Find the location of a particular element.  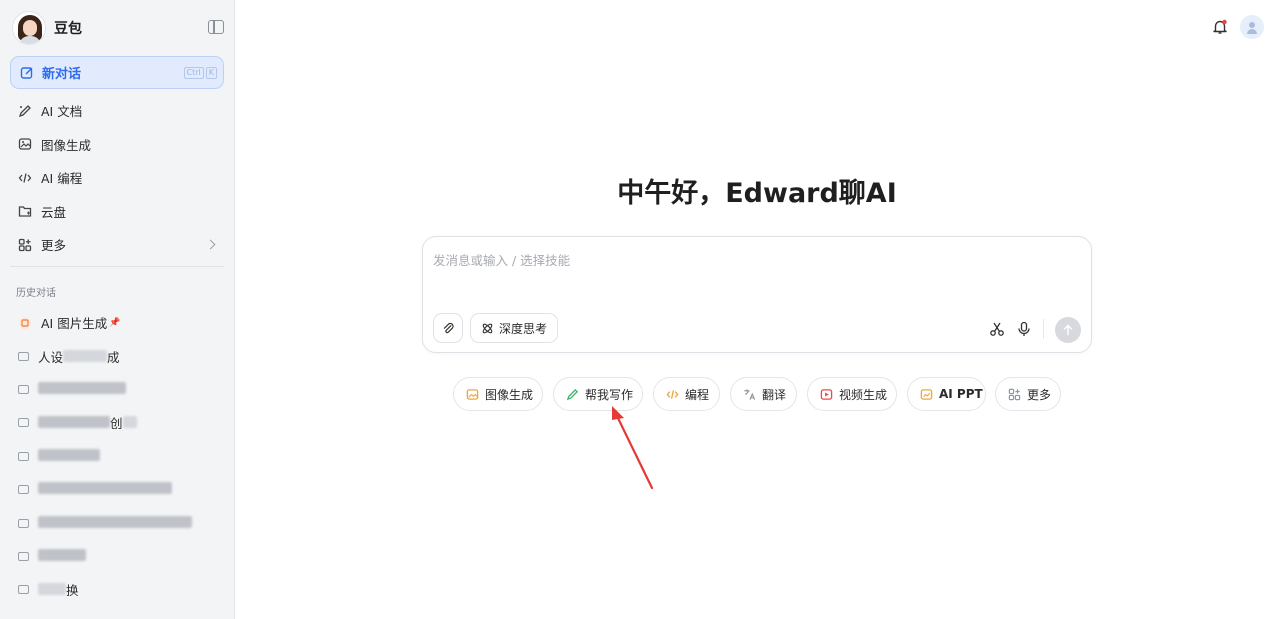

shortcut-key-k: K is located at coordinates (211, 73).